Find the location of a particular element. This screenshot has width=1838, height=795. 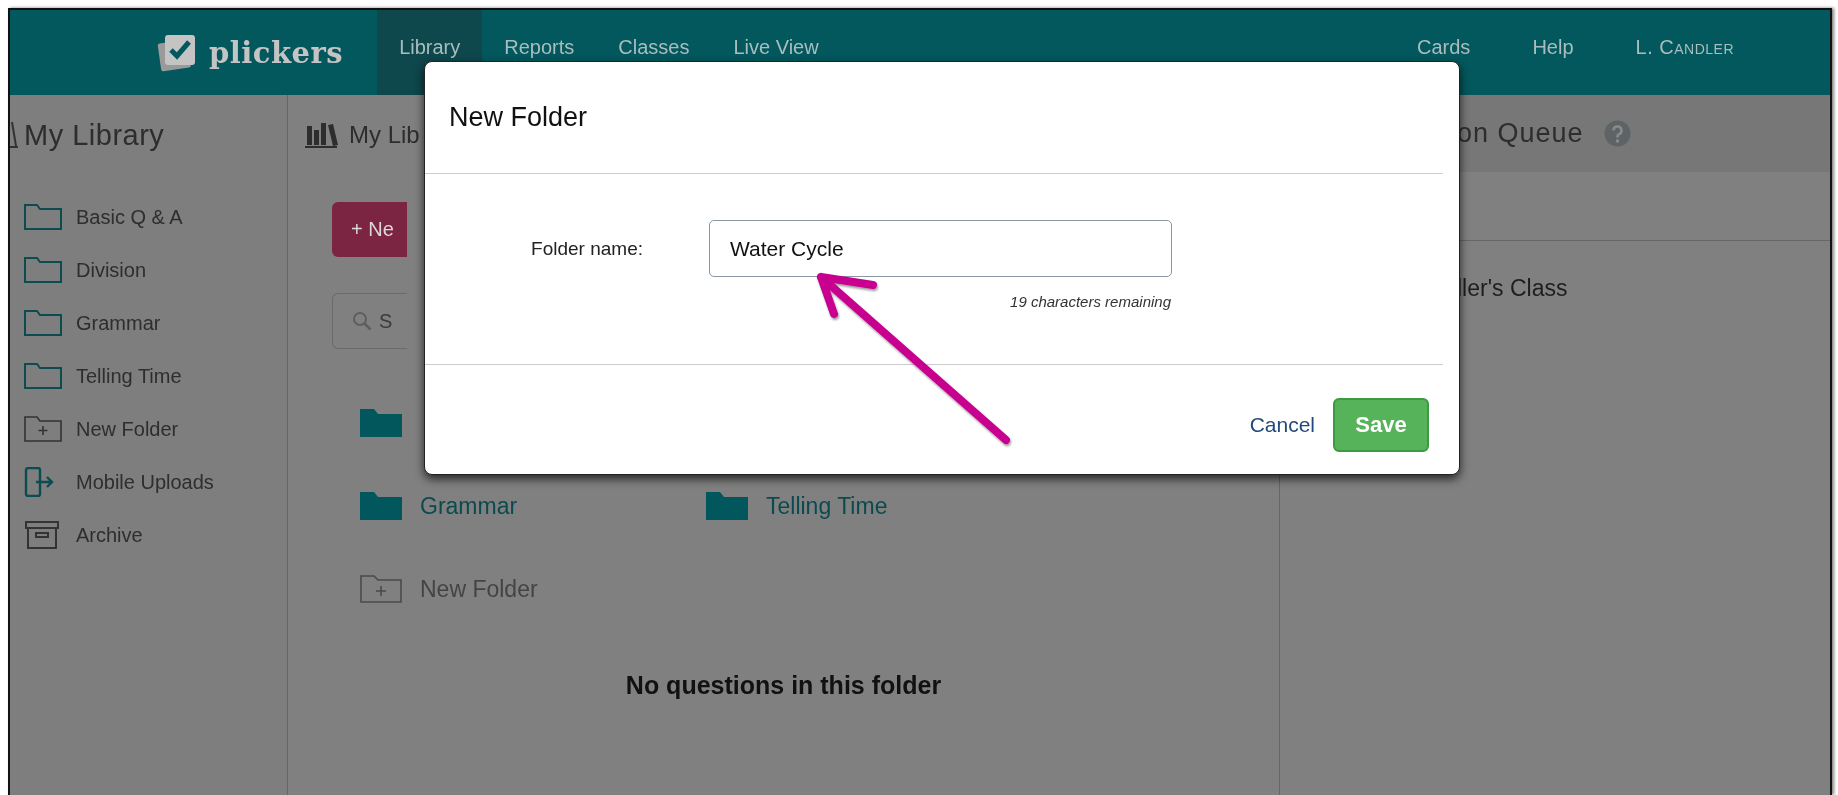

archive-box-icon is located at coordinates (43, 535).